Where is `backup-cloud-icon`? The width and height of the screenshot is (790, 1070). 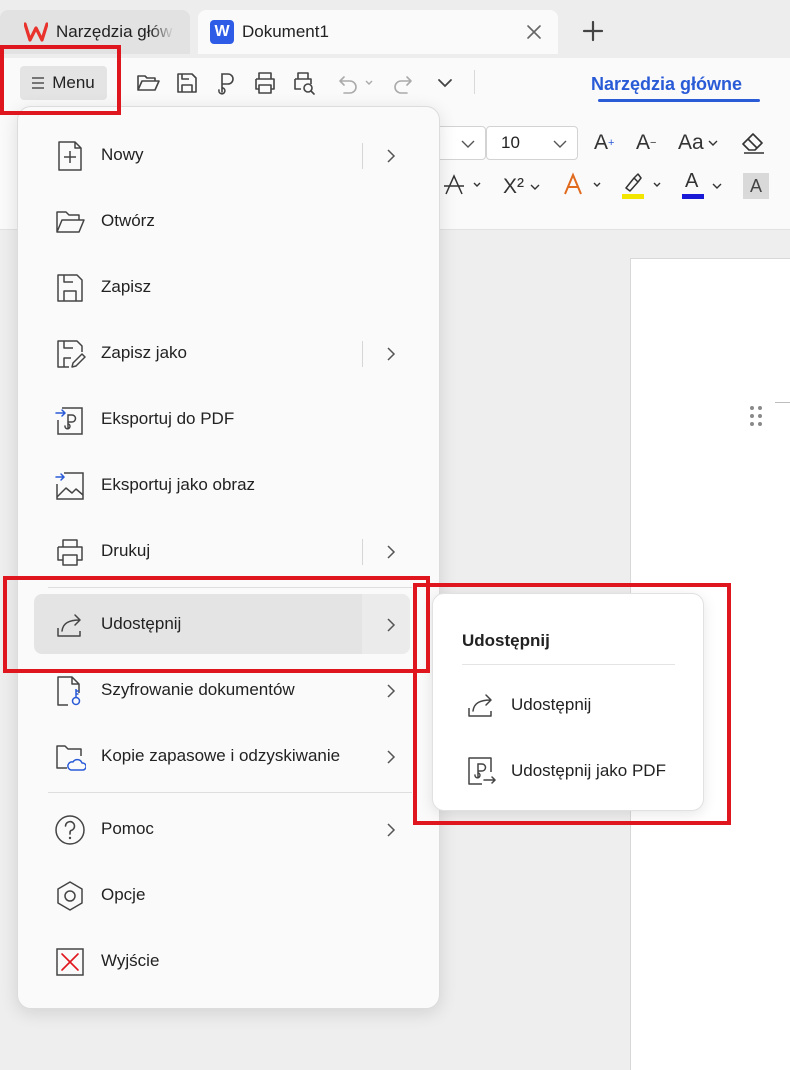 backup-cloud-icon is located at coordinates (71, 758).